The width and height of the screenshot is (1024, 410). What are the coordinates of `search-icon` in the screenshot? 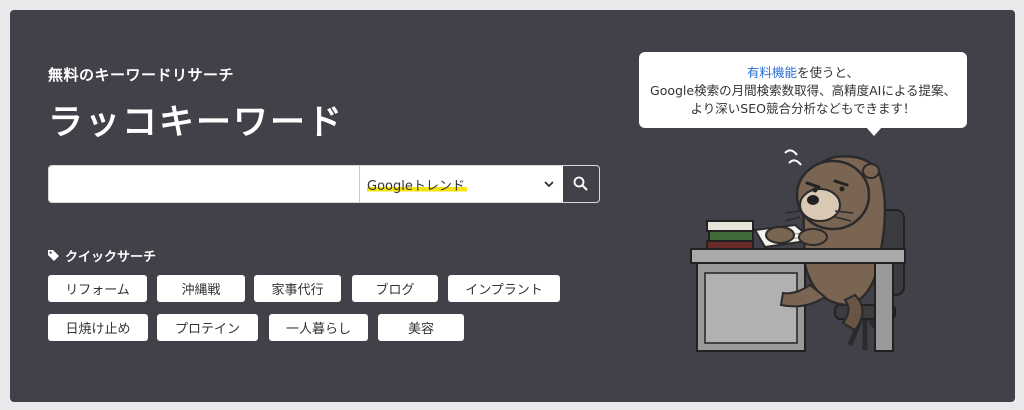 It's located at (580, 183).